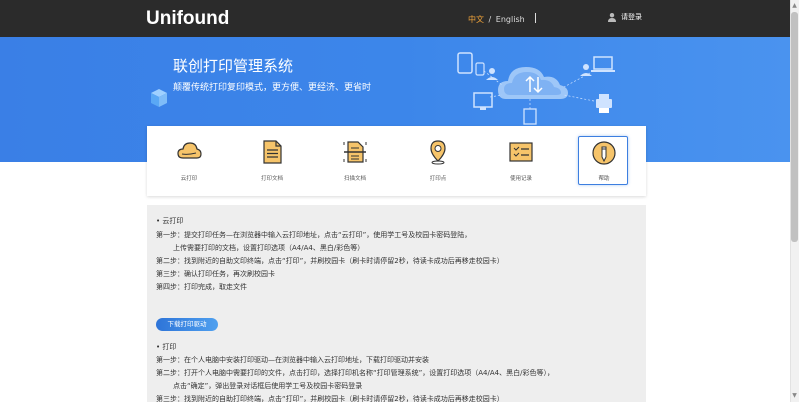 Image resolution: width=799 pixels, height=402 pixels. Describe the element at coordinates (396, 161) in the screenshot. I see `feature-card-bar: 云打印 打印文档 扫描文档 打印点 使用记录 帮助` at that location.